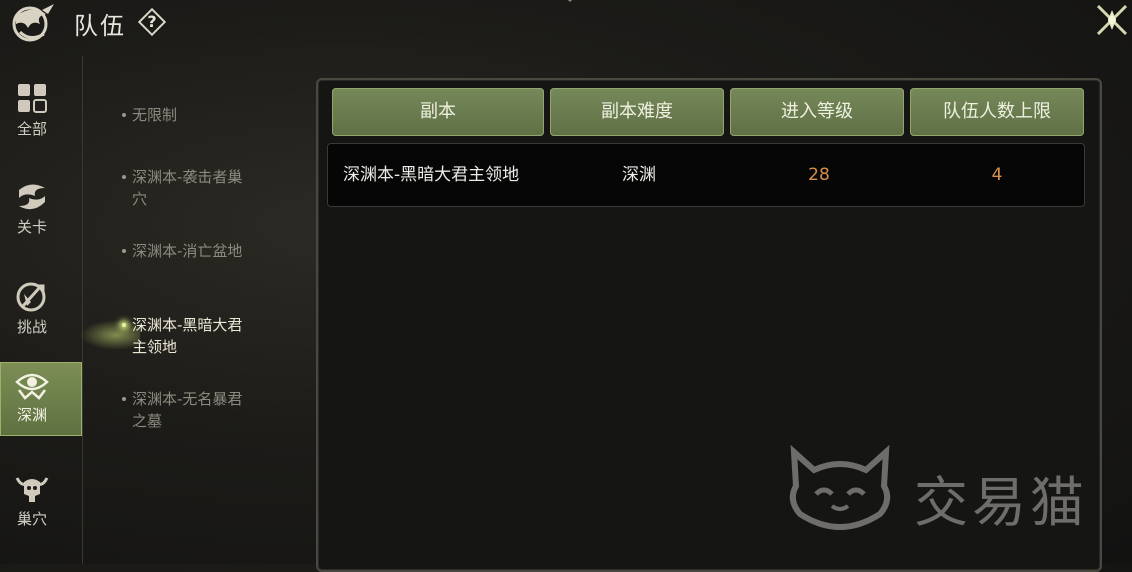  Describe the element at coordinates (431, 175) in the screenshot. I see `cell-dungeon: 深渊本-黑暗大君主领地` at that location.